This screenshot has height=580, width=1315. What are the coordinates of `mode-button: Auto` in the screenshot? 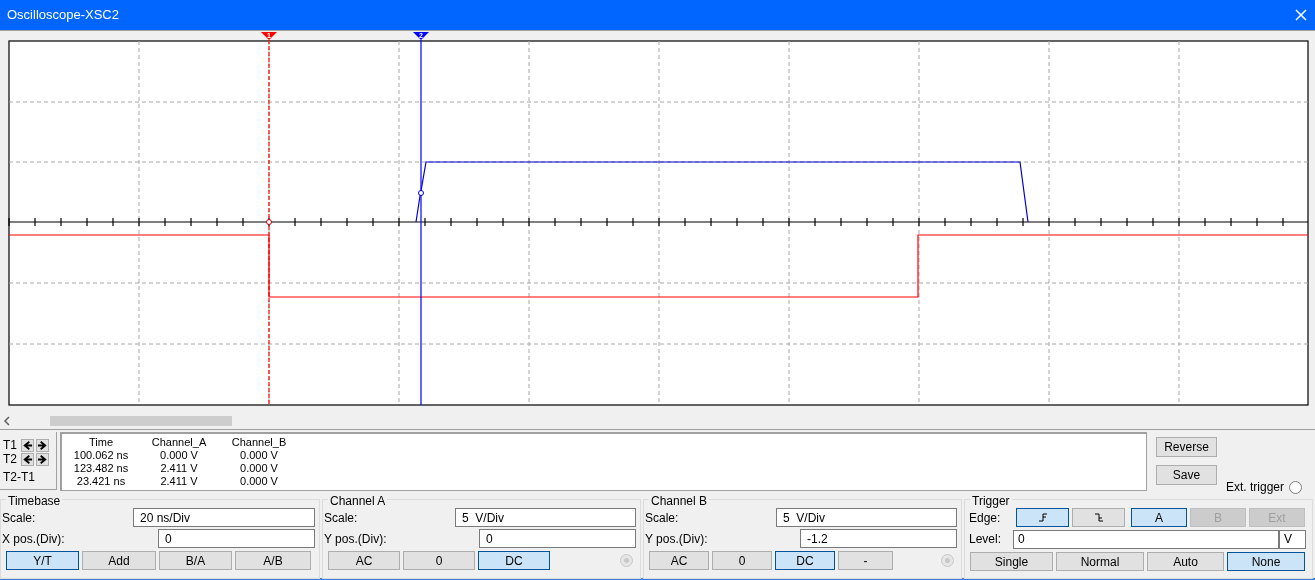 It's located at (1185, 561).